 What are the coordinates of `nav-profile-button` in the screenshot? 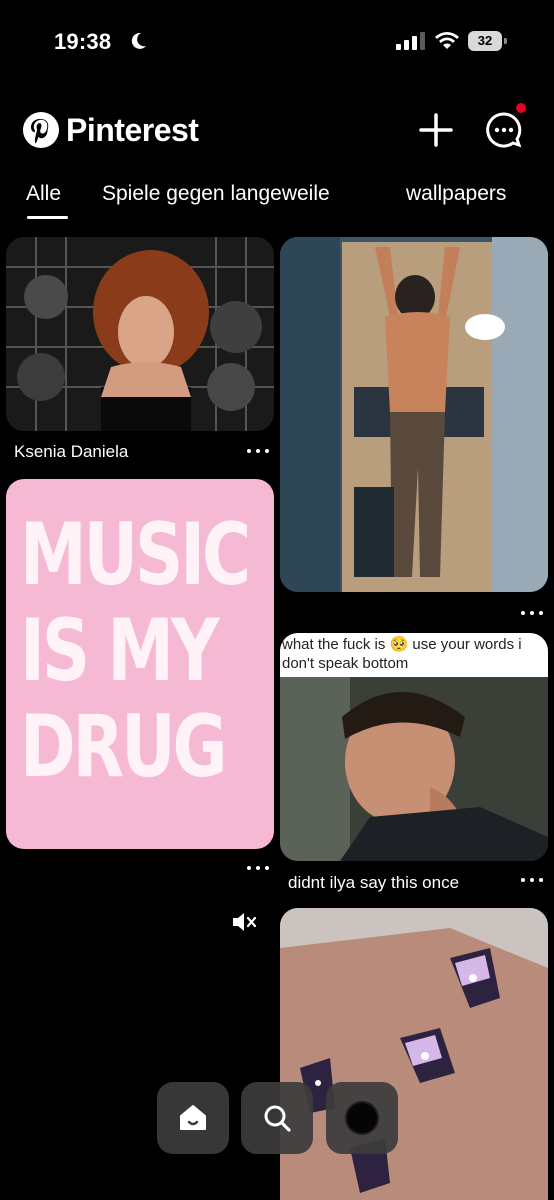 It's located at (362, 1118).